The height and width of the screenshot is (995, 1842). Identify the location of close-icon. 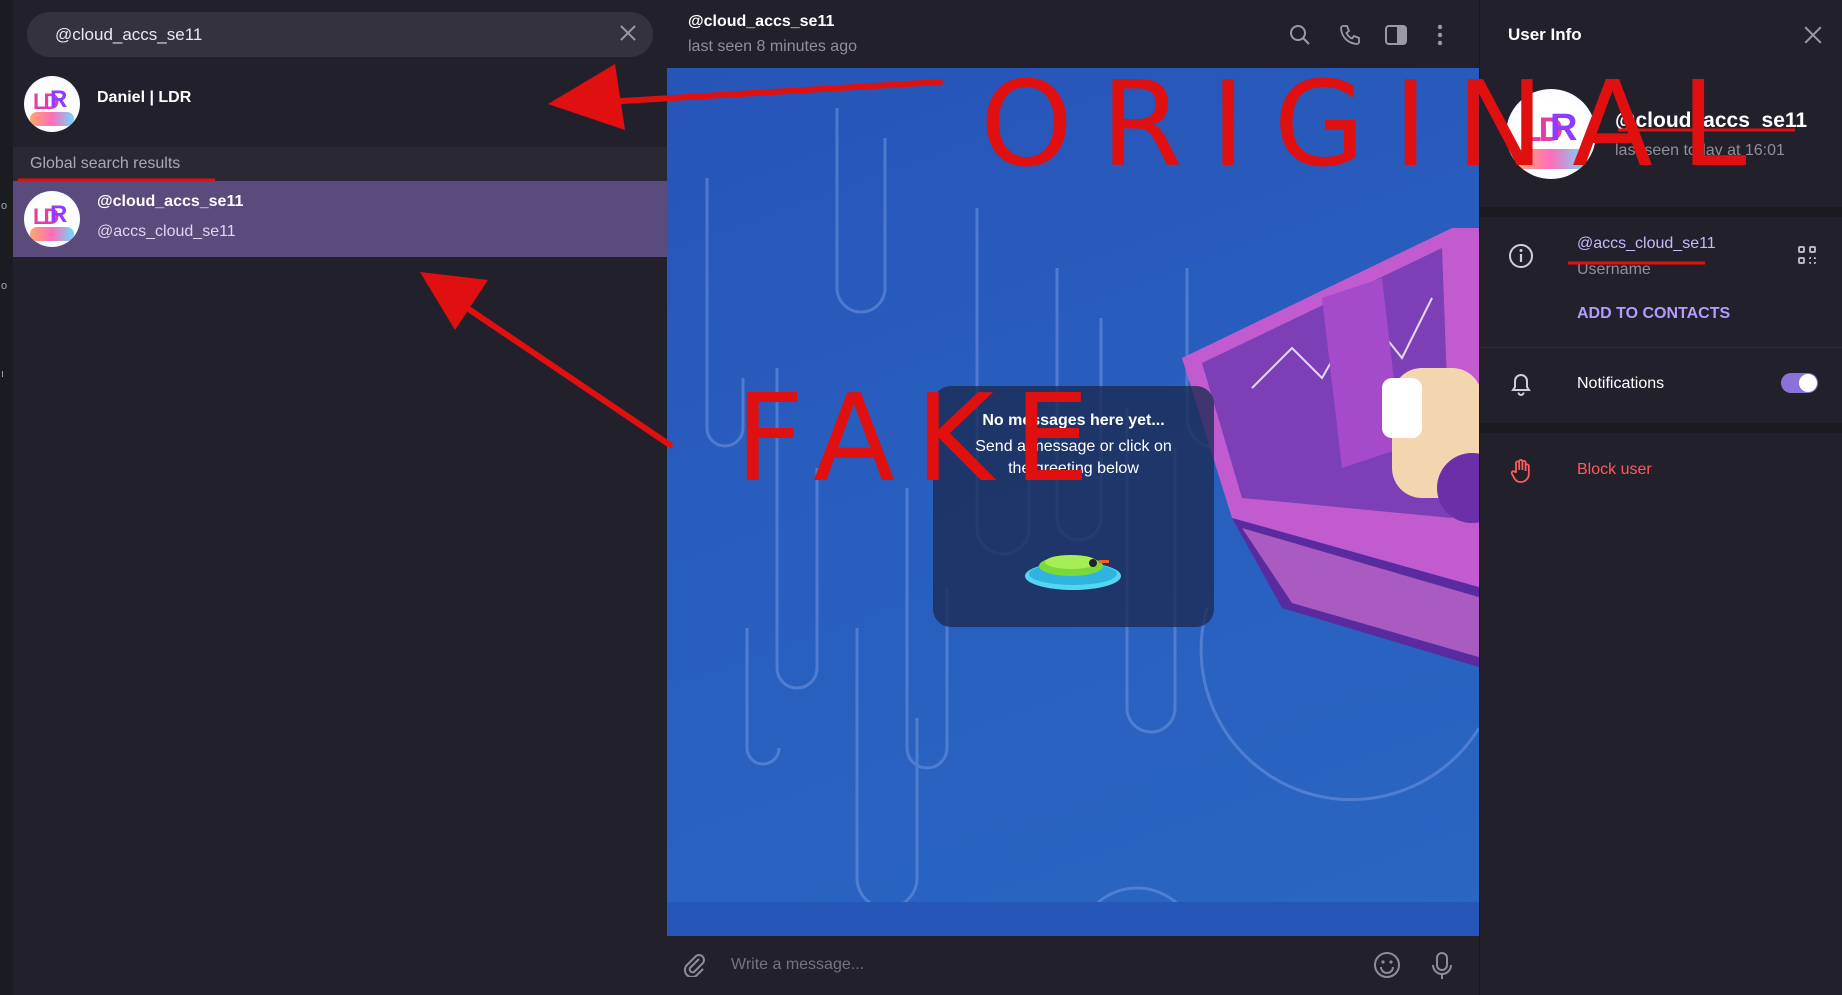
(1813, 35).